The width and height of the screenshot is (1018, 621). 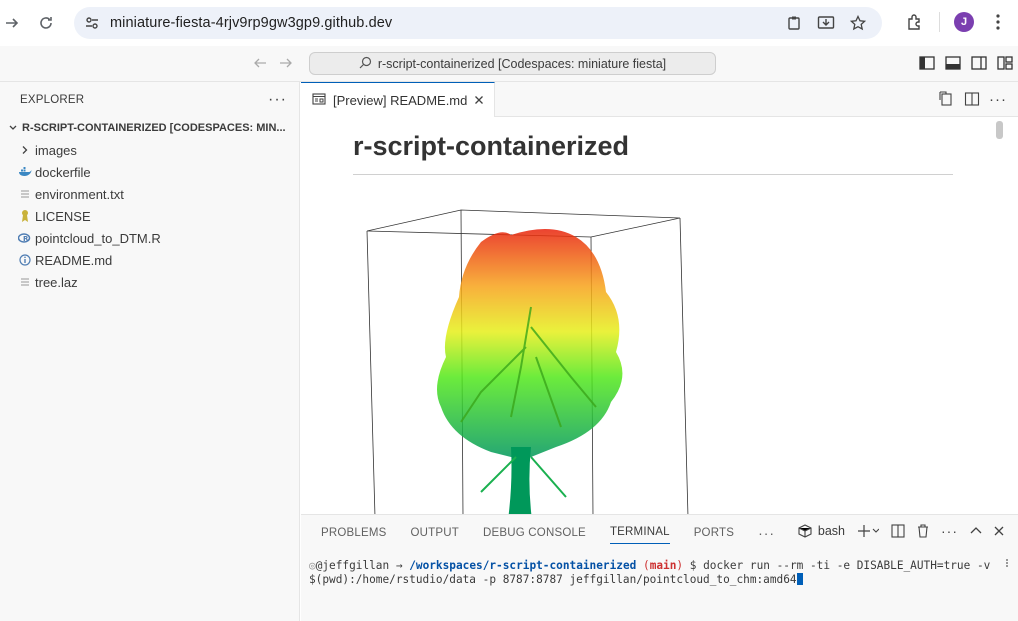 I want to click on terminal-scrollbar, so click(x=1008, y=563).